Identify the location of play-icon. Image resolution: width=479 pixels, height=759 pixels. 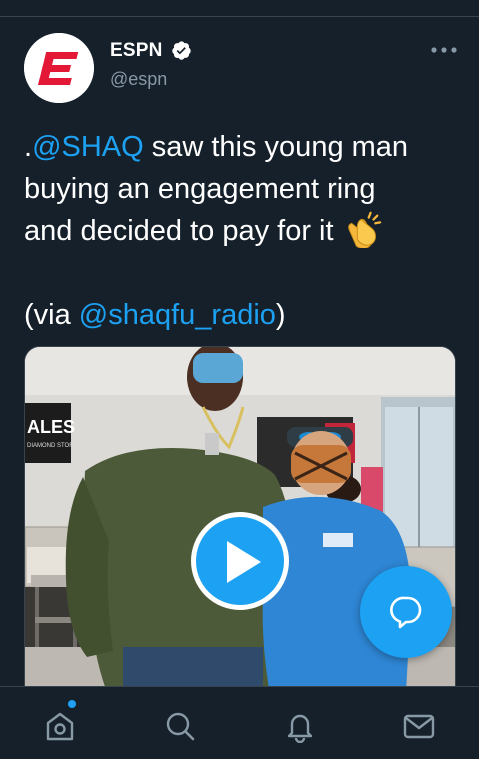
(244, 562).